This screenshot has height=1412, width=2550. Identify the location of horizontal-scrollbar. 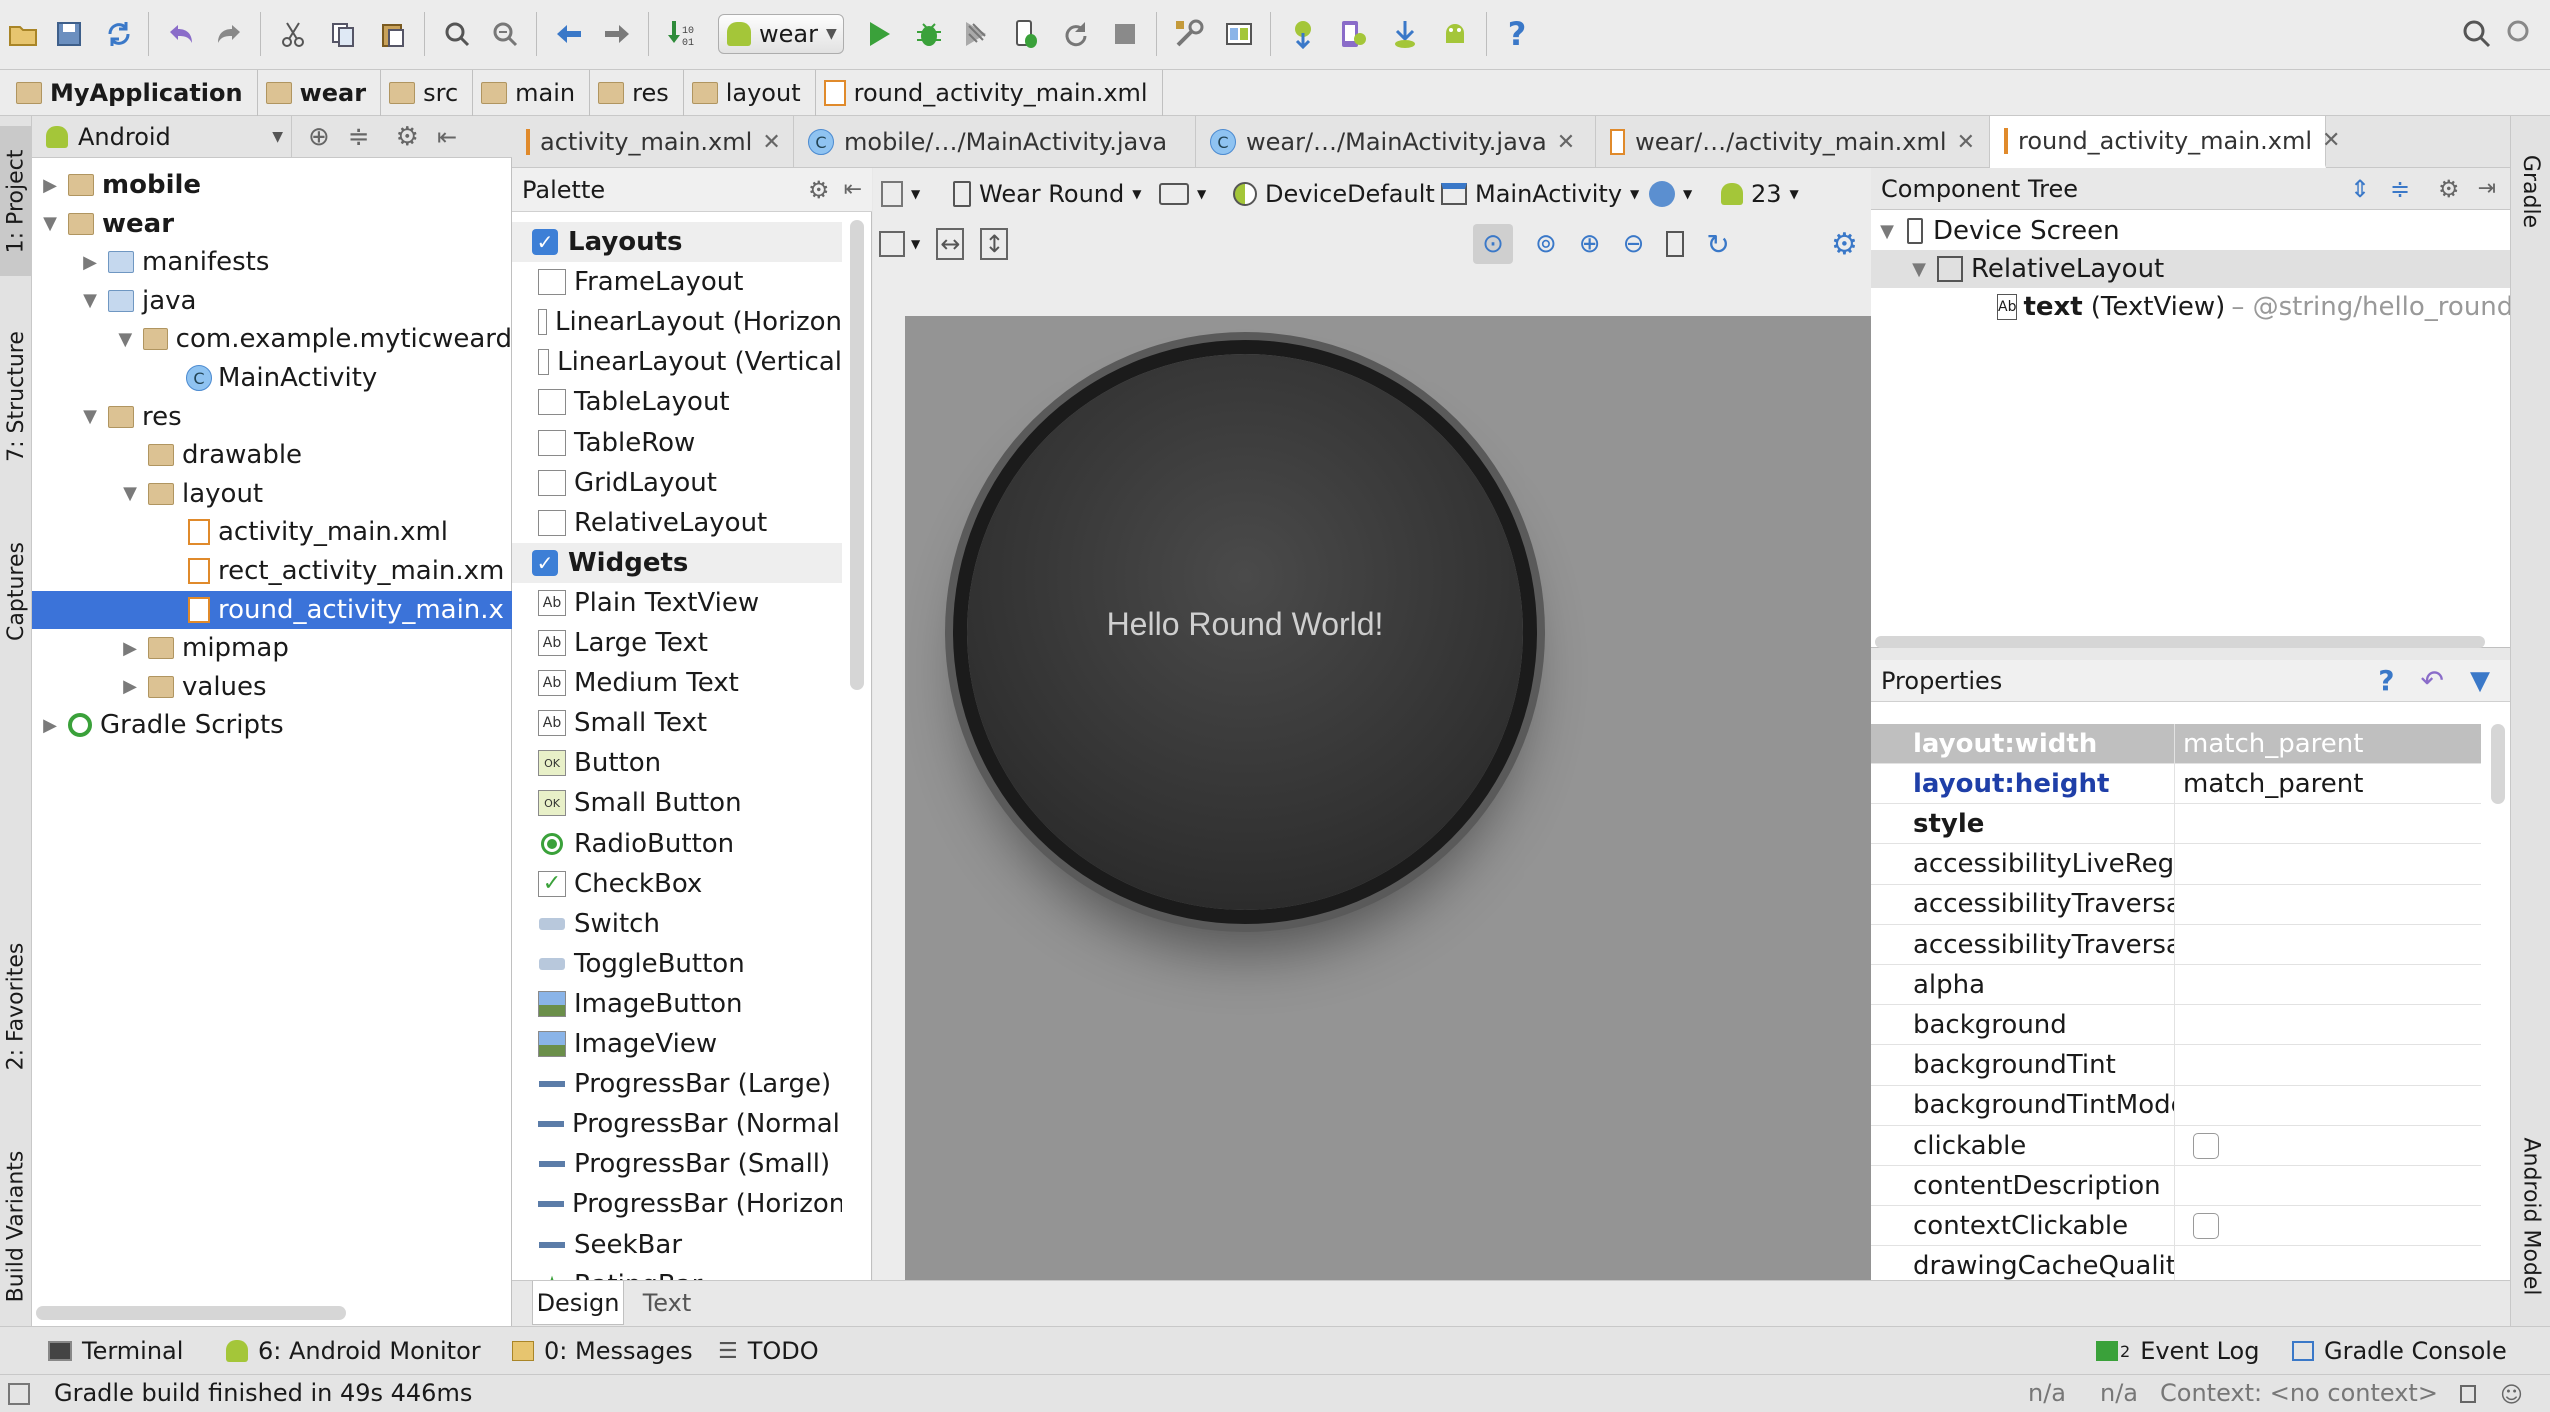
(191, 1313).